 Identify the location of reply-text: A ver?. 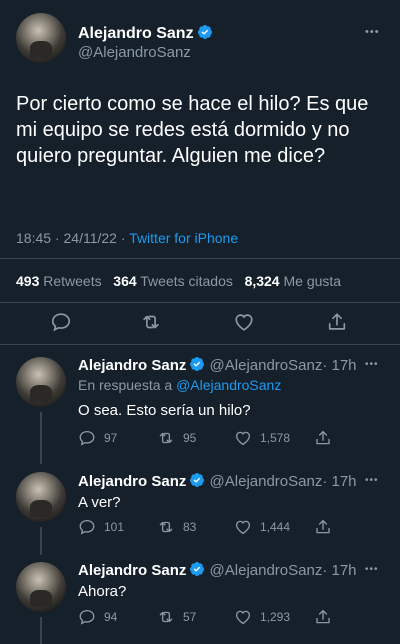
(99, 502).